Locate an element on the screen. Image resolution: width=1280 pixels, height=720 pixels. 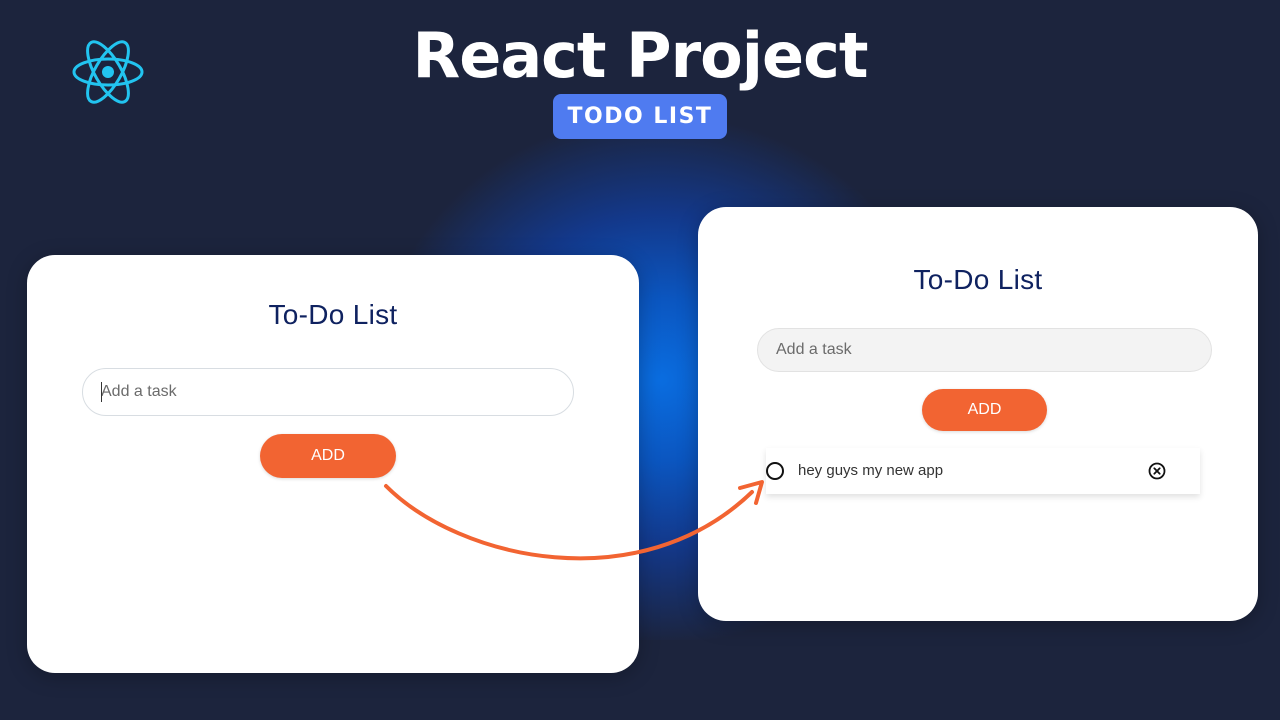
task-text: hey guys my new app is located at coordinates (870, 470).